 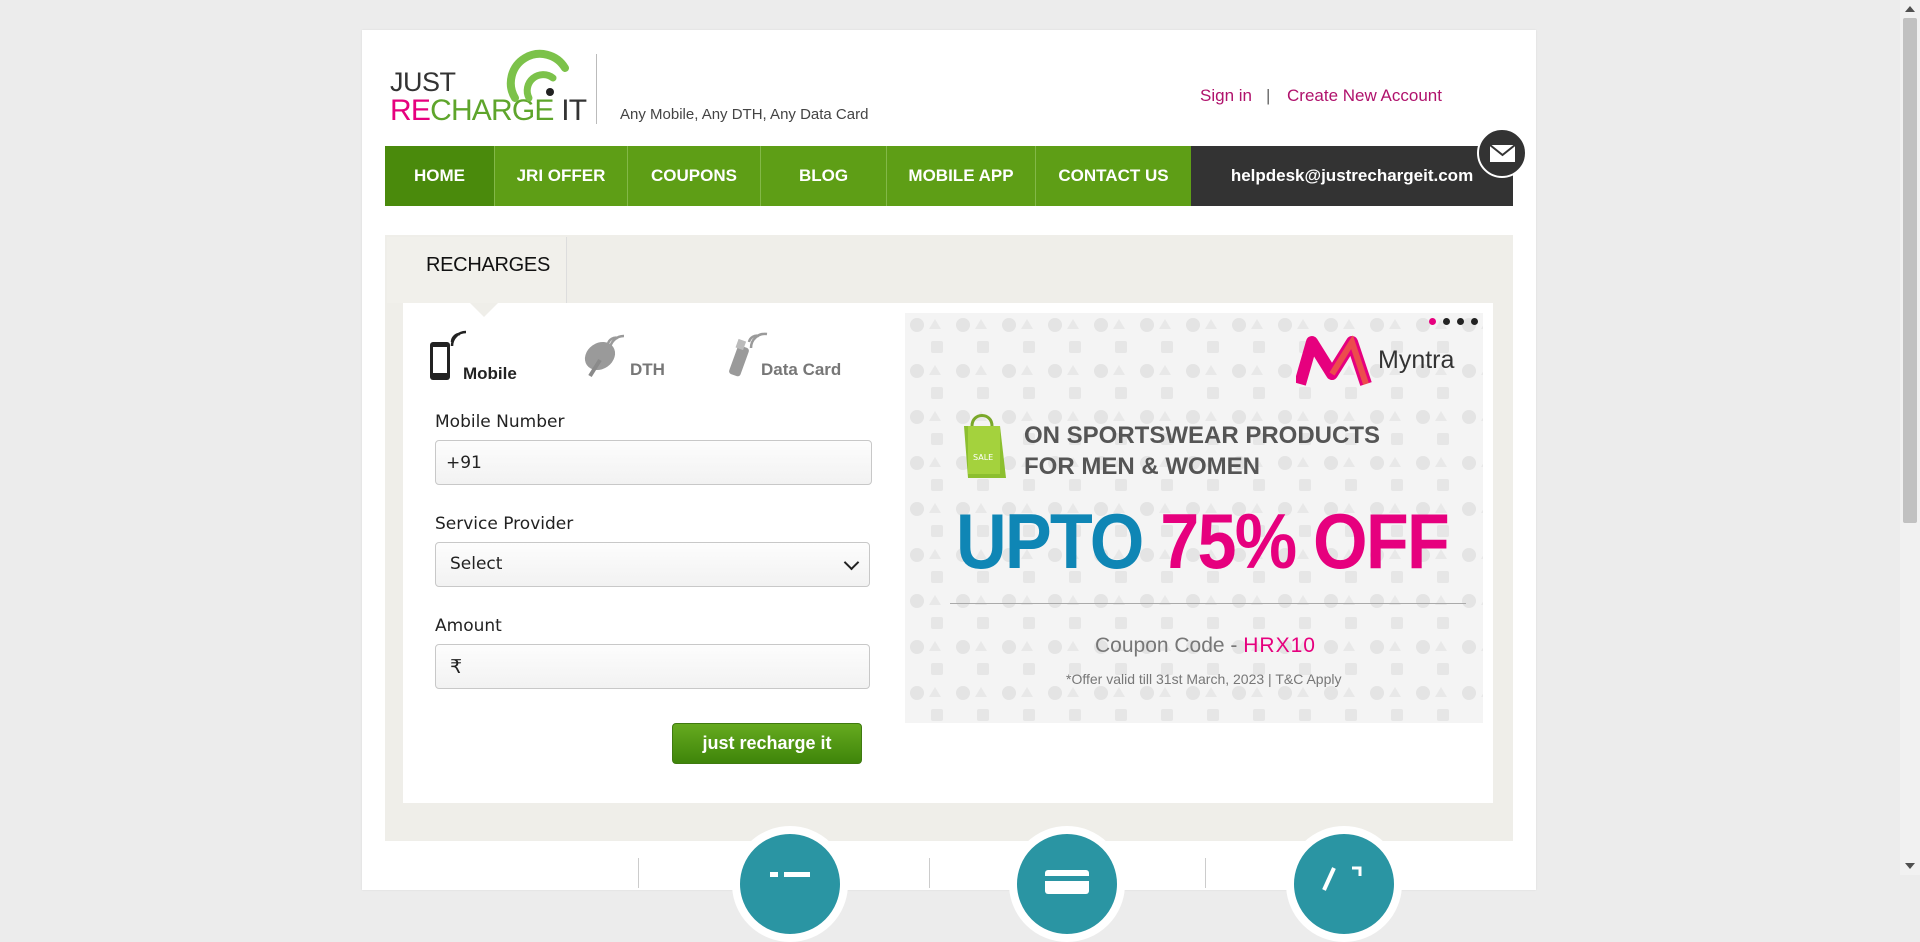 What do you see at coordinates (448, 356) in the screenshot?
I see `mobile-phone-icon` at bounding box center [448, 356].